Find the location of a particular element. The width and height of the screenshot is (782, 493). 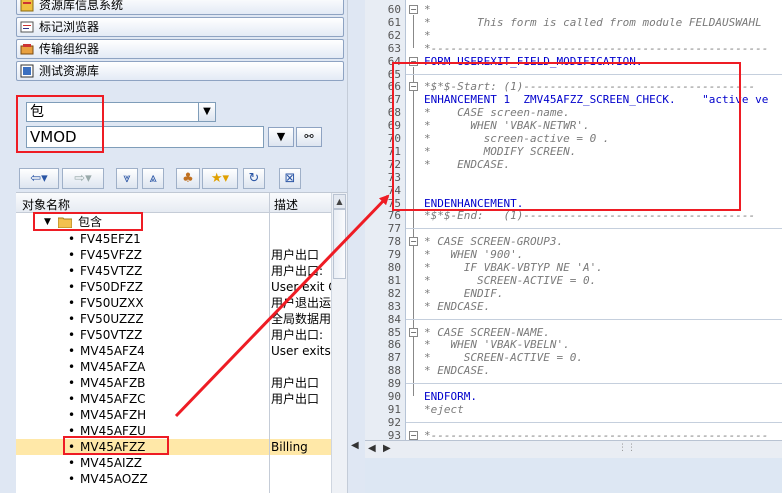

annotation-arrow-icon is located at coordinates (282, 306).